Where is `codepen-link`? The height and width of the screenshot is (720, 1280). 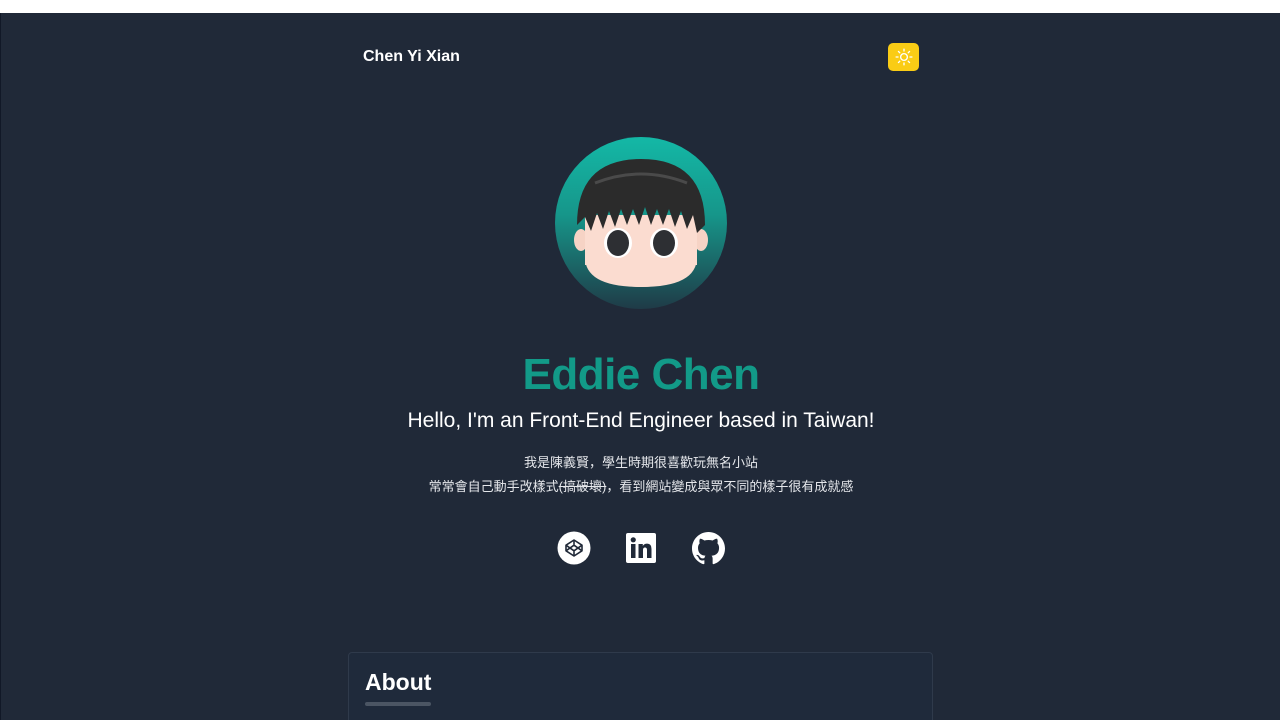
codepen-link is located at coordinates (574, 548).